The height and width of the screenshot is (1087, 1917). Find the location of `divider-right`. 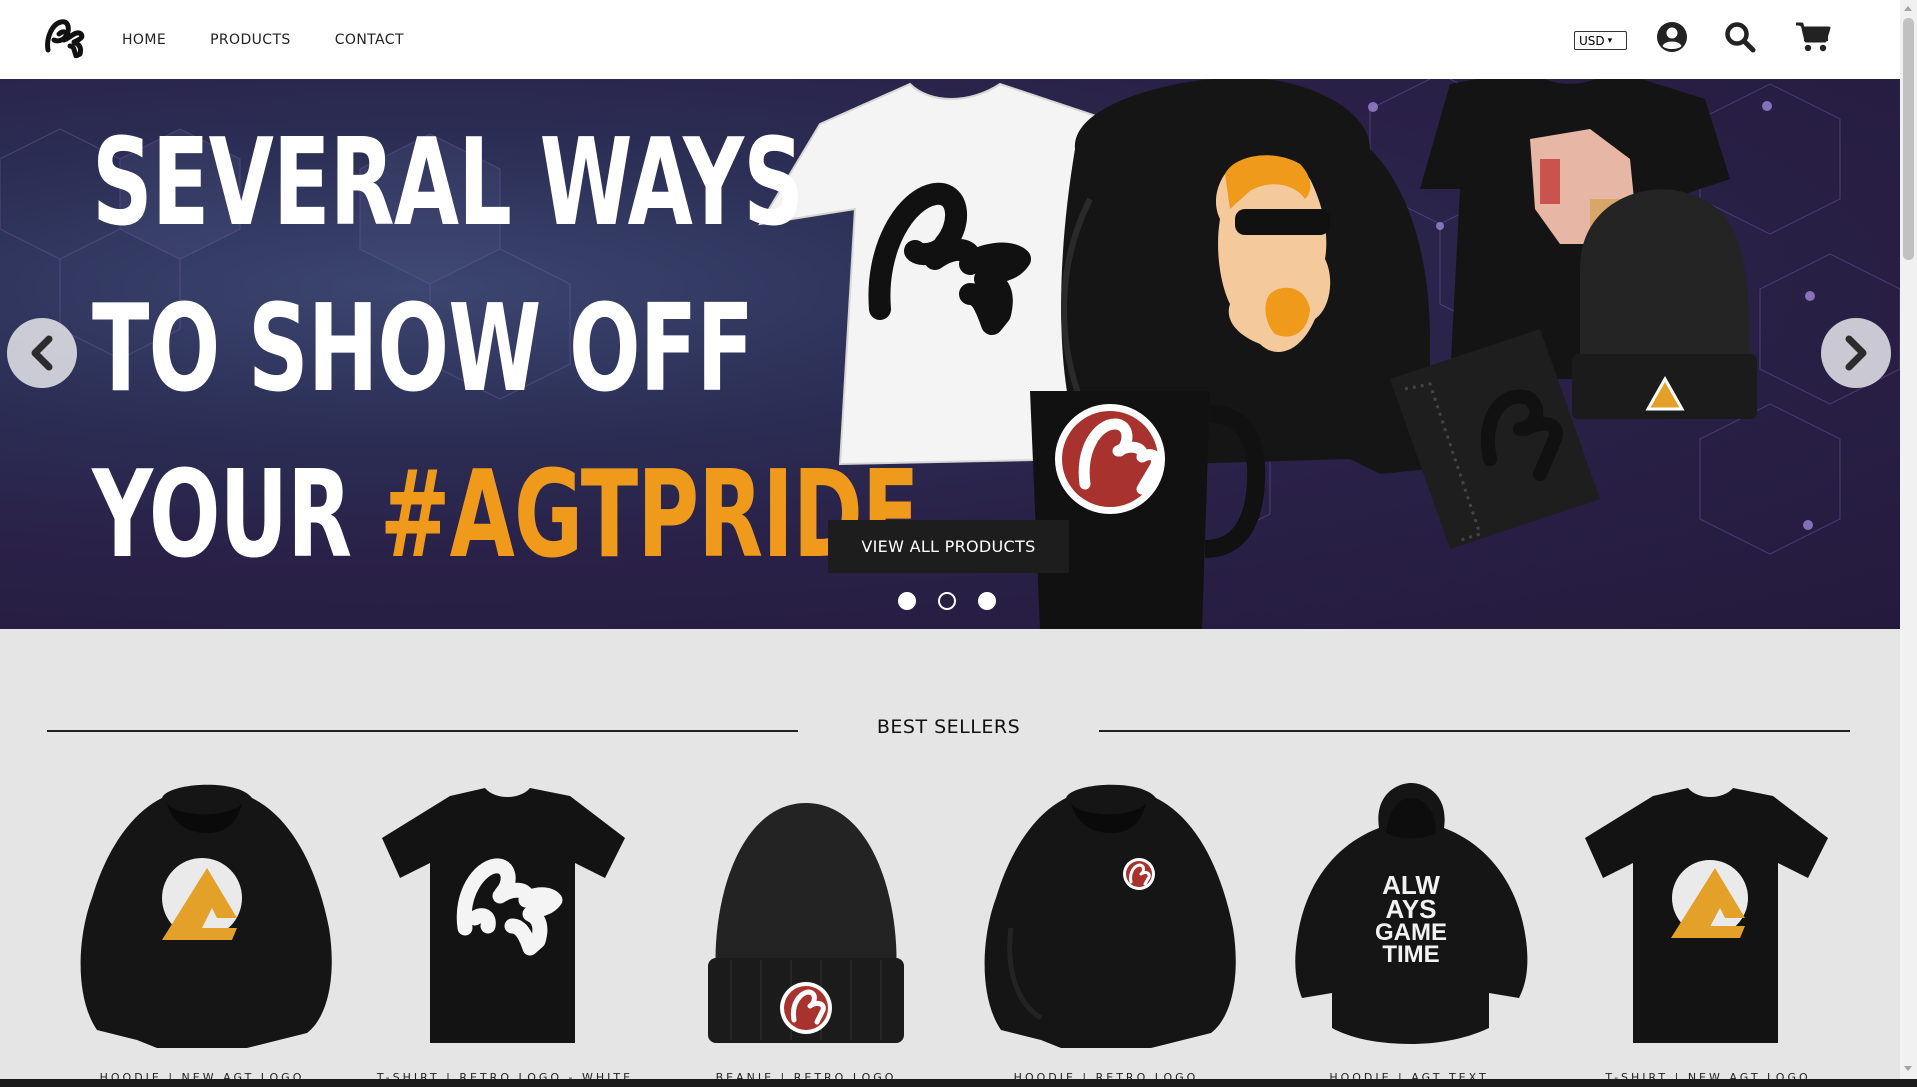

divider-right is located at coordinates (1474, 731).